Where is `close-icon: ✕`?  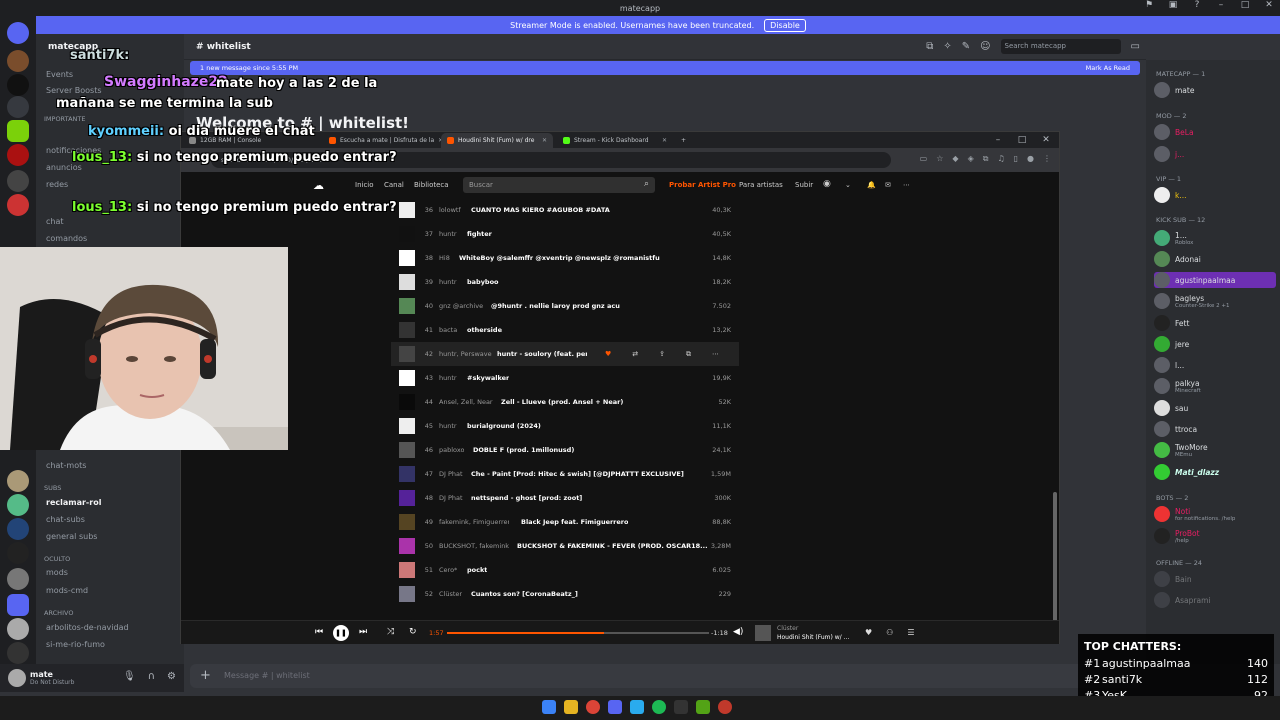
close-icon: ✕ is located at coordinates (1046, 140).